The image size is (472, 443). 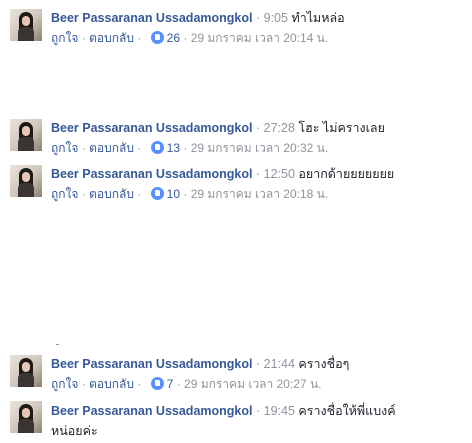 What do you see at coordinates (259, 148) in the screenshot?
I see `comment-timestamp: 29 มกราคม เวลา 20:32 น.` at bounding box center [259, 148].